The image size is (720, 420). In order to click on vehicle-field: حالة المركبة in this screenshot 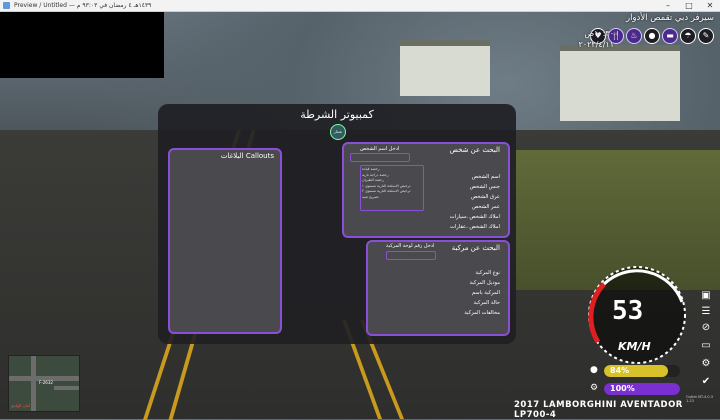, I will do `click(487, 303)`.